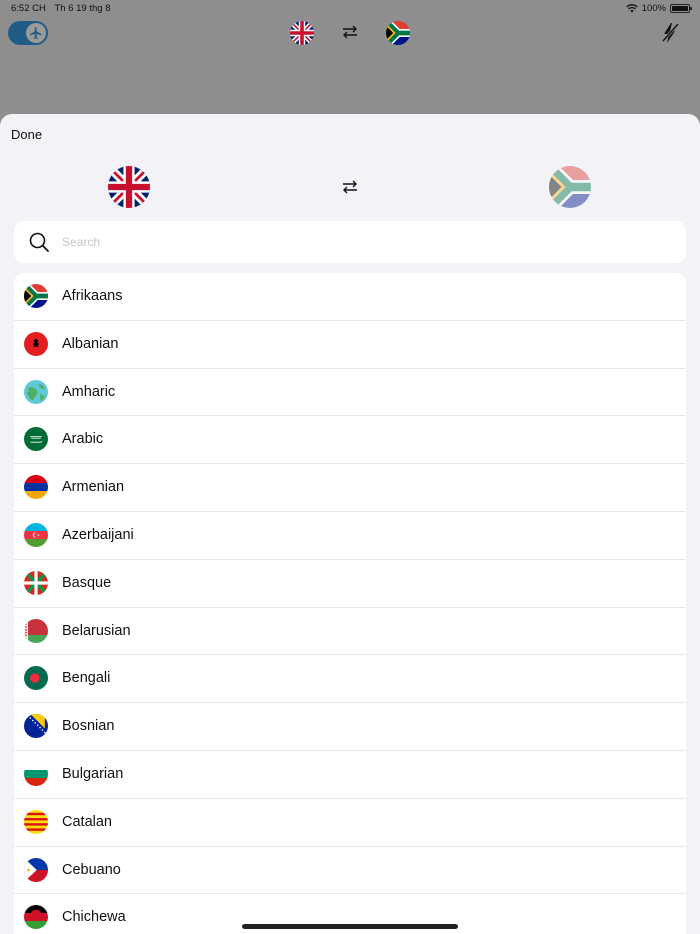 Image resolution: width=700 pixels, height=934 pixels. I want to click on flash-toggle-button, so click(670, 33).